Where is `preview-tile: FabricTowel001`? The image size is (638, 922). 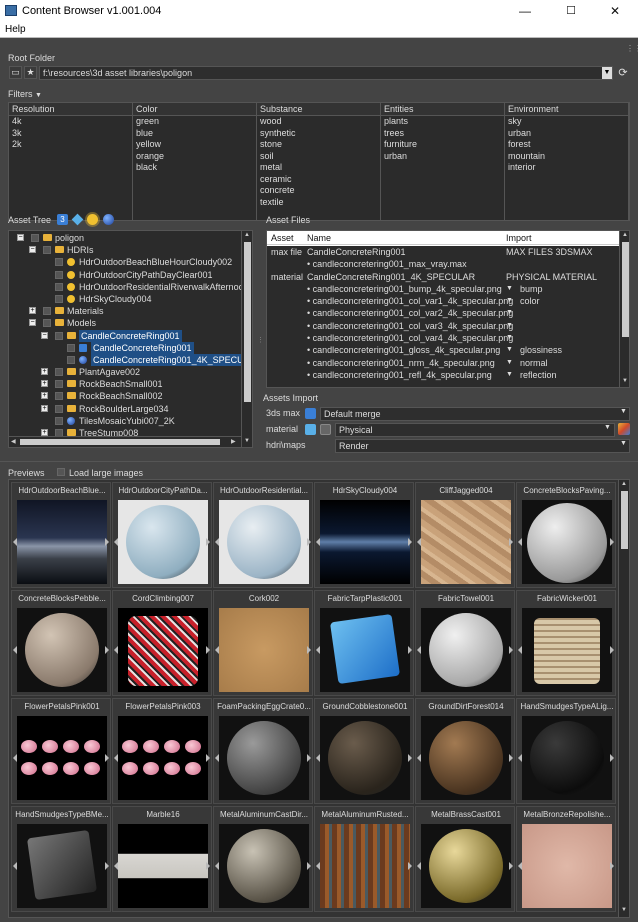
preview-tile: FabricTowel001 is located at coordinates (465, 643).